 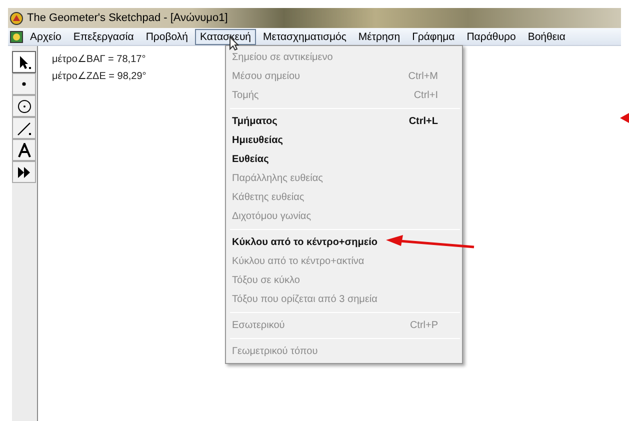 I want to click on menu-item: Μετασχηματισμός, so click(x=305, y=36).